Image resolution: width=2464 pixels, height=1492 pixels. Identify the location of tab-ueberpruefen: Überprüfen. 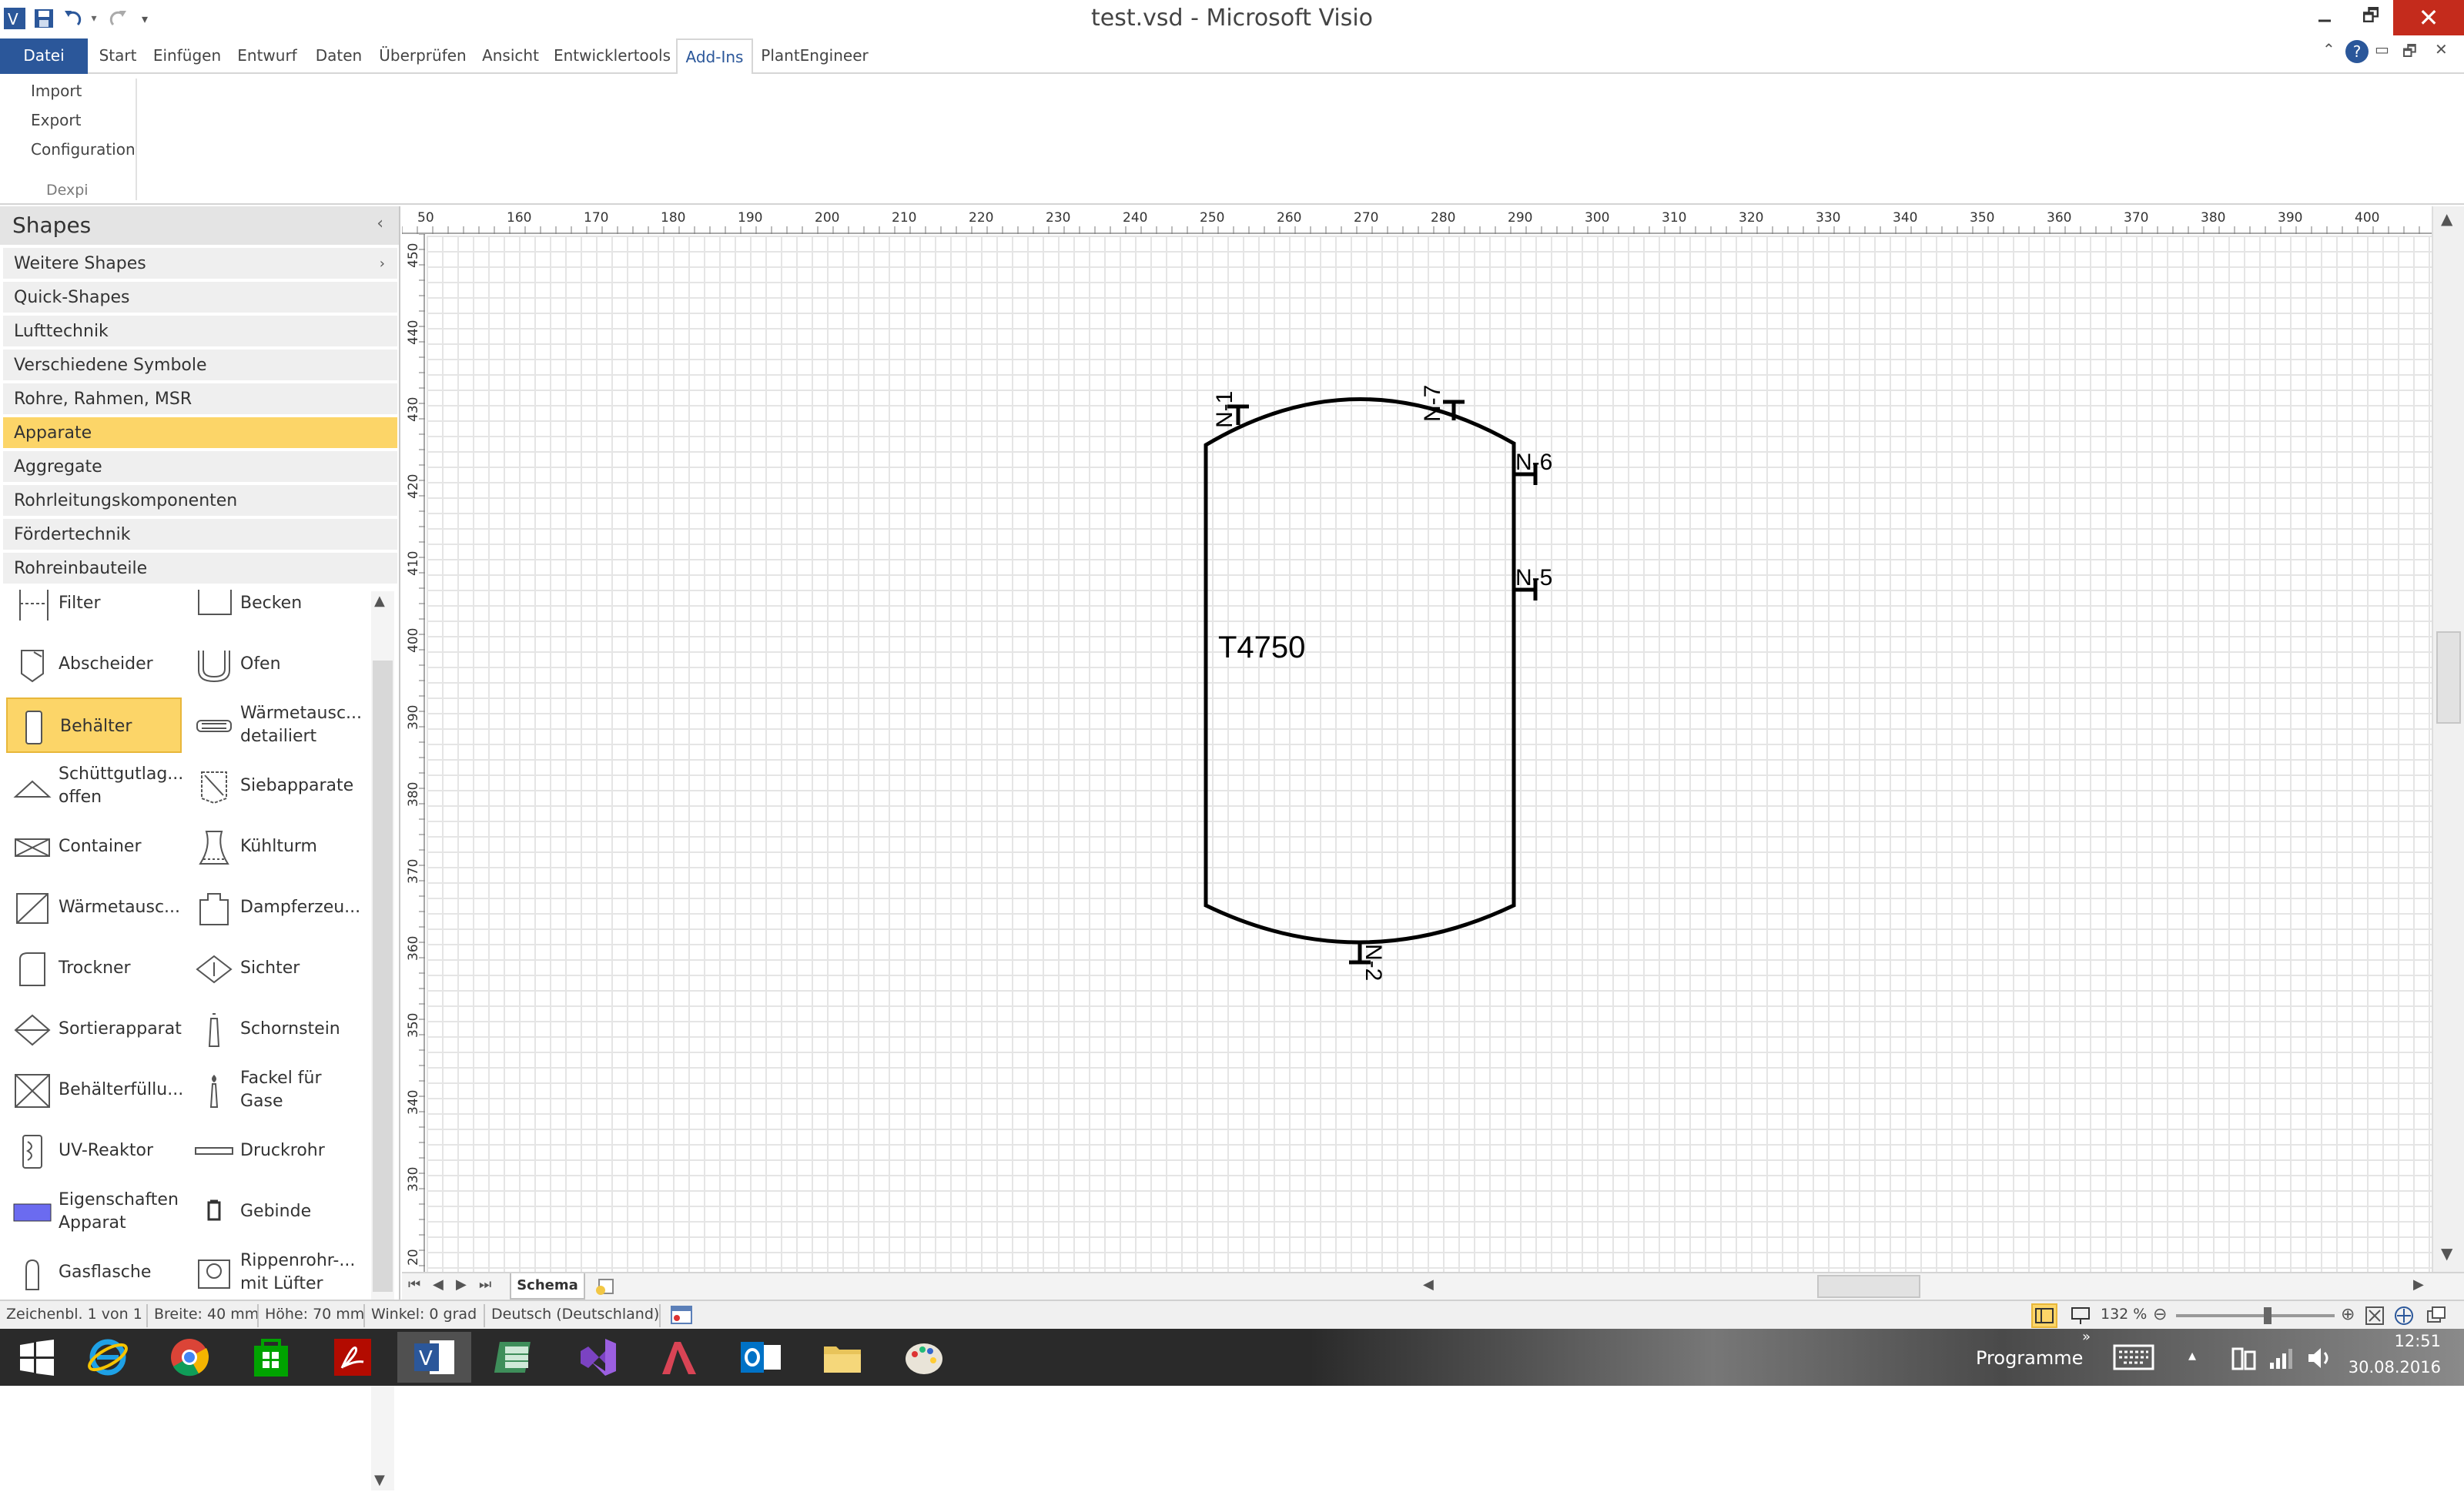
(423, 56).